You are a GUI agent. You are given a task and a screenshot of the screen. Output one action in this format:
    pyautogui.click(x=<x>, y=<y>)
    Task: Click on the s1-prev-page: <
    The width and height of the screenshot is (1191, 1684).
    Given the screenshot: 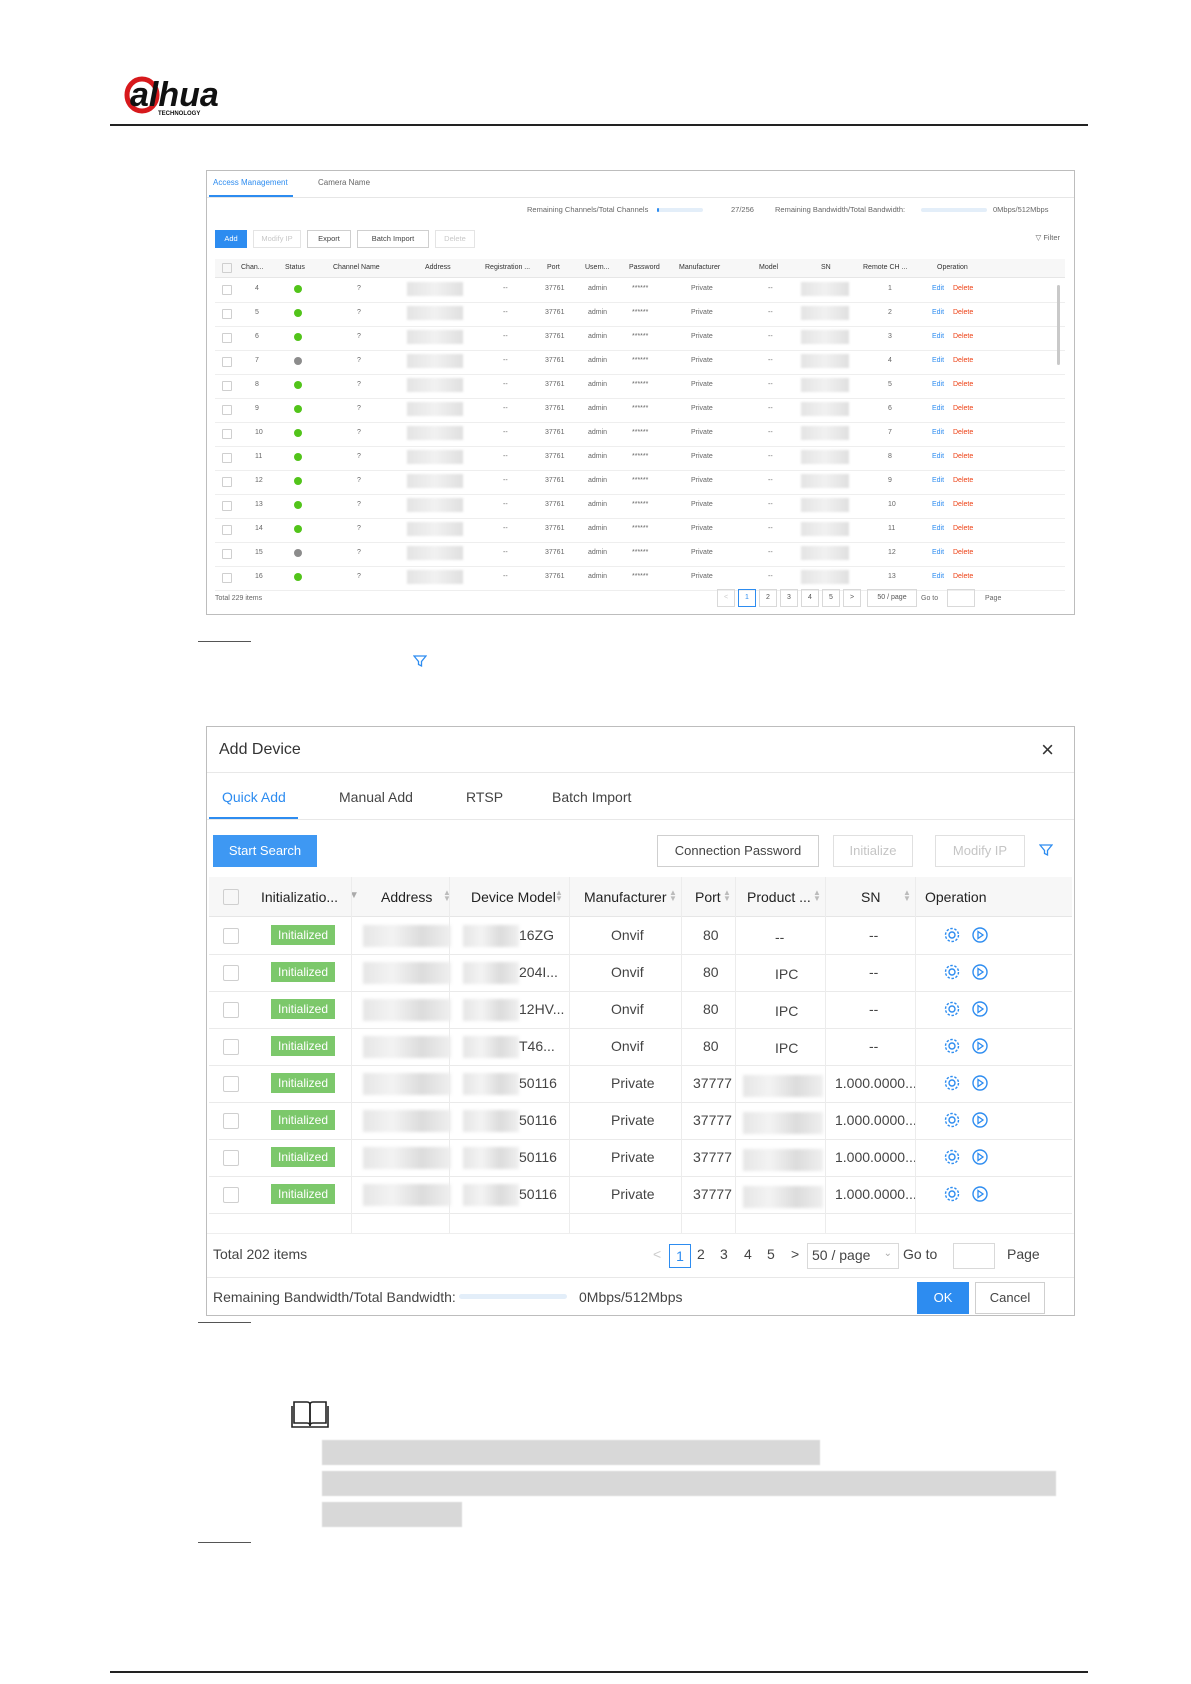 What is the action you would take?
    pyautogui.click(x=726, y=598)
    